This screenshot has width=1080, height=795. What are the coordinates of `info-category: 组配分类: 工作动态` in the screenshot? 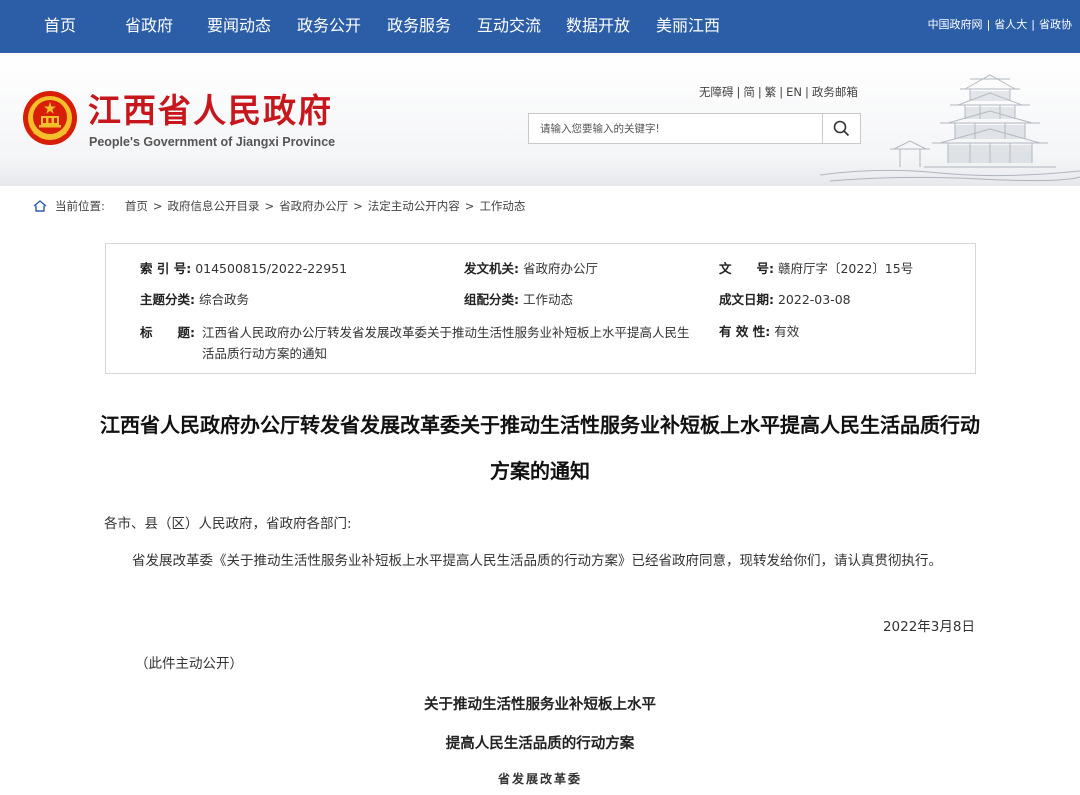 It's located at (518, 300).